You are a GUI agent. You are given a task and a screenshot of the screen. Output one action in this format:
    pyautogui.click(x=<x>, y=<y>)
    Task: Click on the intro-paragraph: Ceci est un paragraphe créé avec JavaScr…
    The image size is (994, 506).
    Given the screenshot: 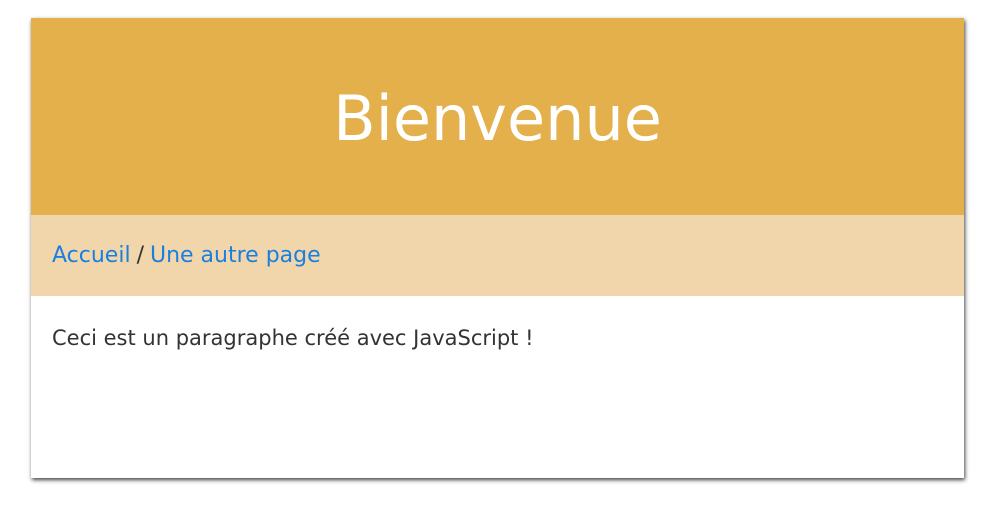 What is the action you would take?
    pyautogui.click(x=293, y=338)
    